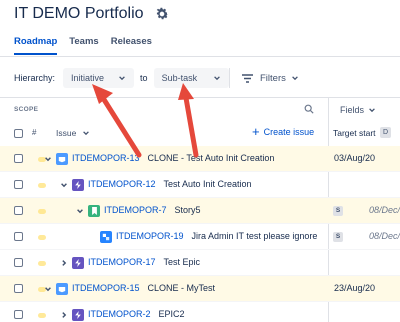 This screenshot has width=400, height=322. Describe the element at coordinates (200, 56) in the screenshot. I see `tabs-divider` at that location.